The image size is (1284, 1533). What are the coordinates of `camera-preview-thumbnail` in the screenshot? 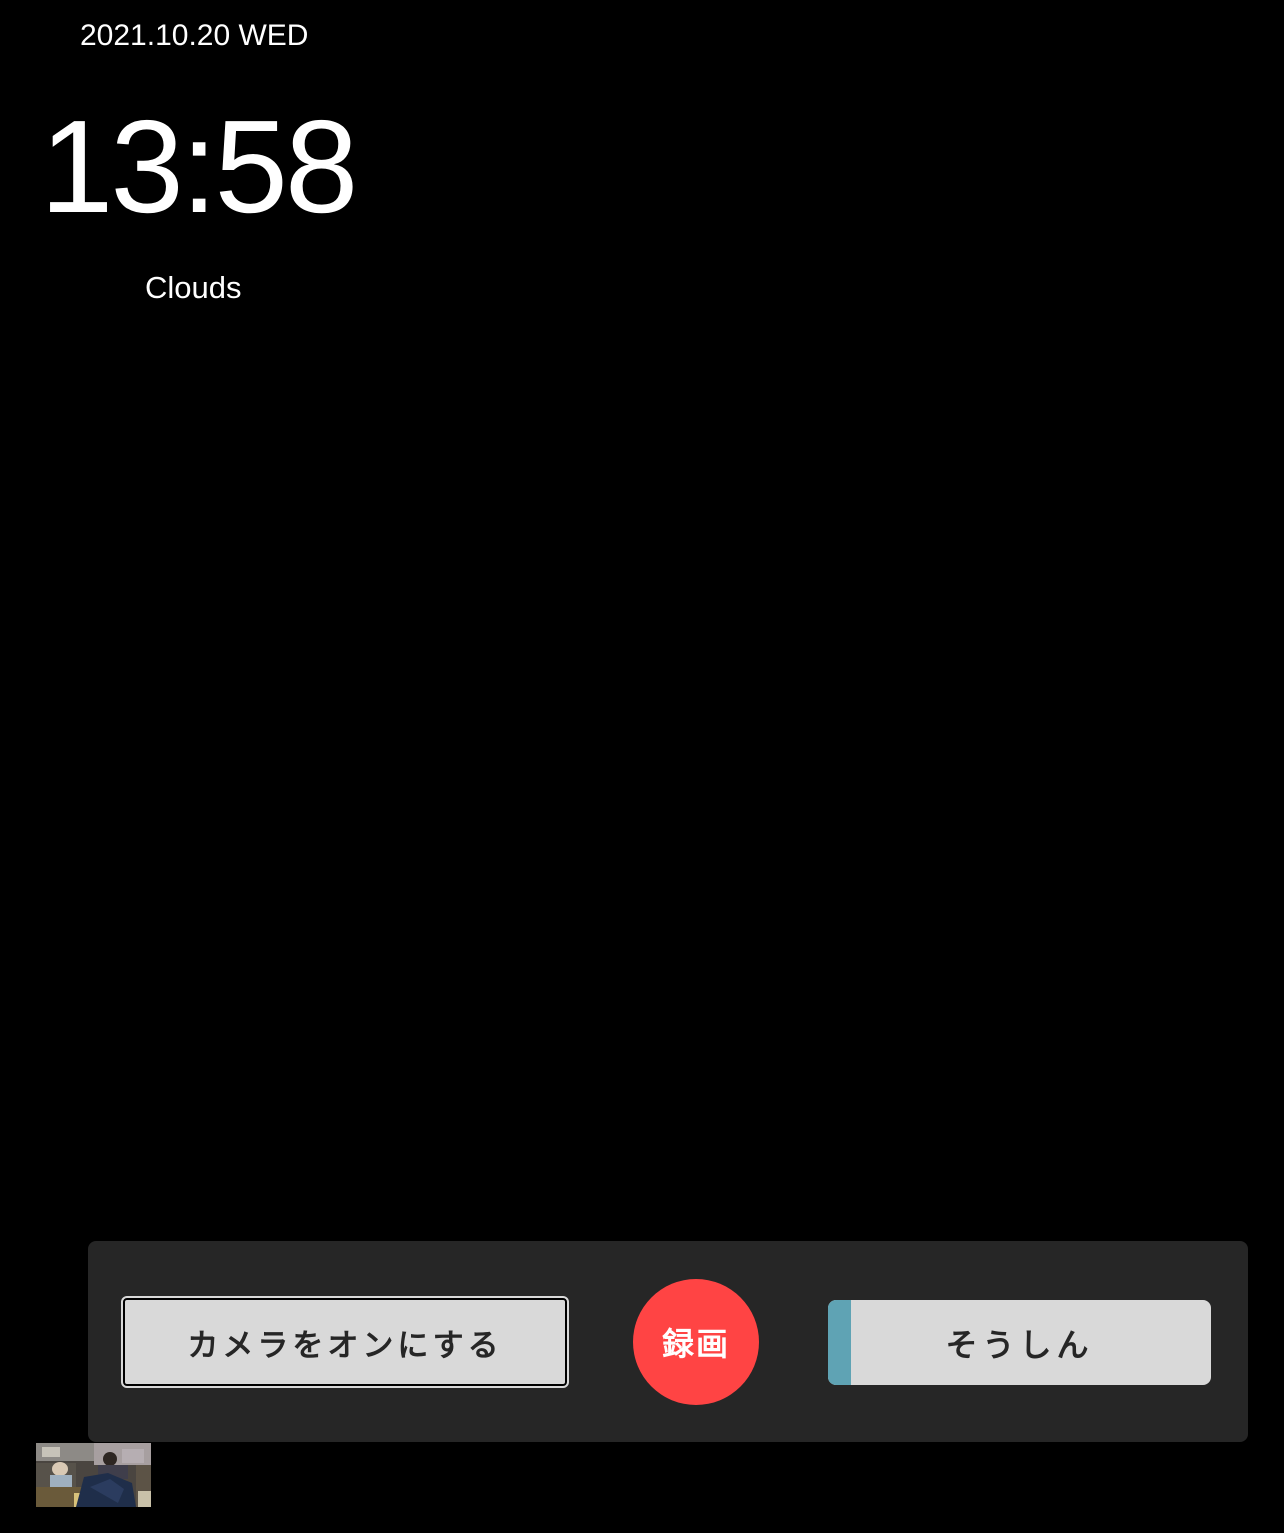 It's located at (93, 1475).